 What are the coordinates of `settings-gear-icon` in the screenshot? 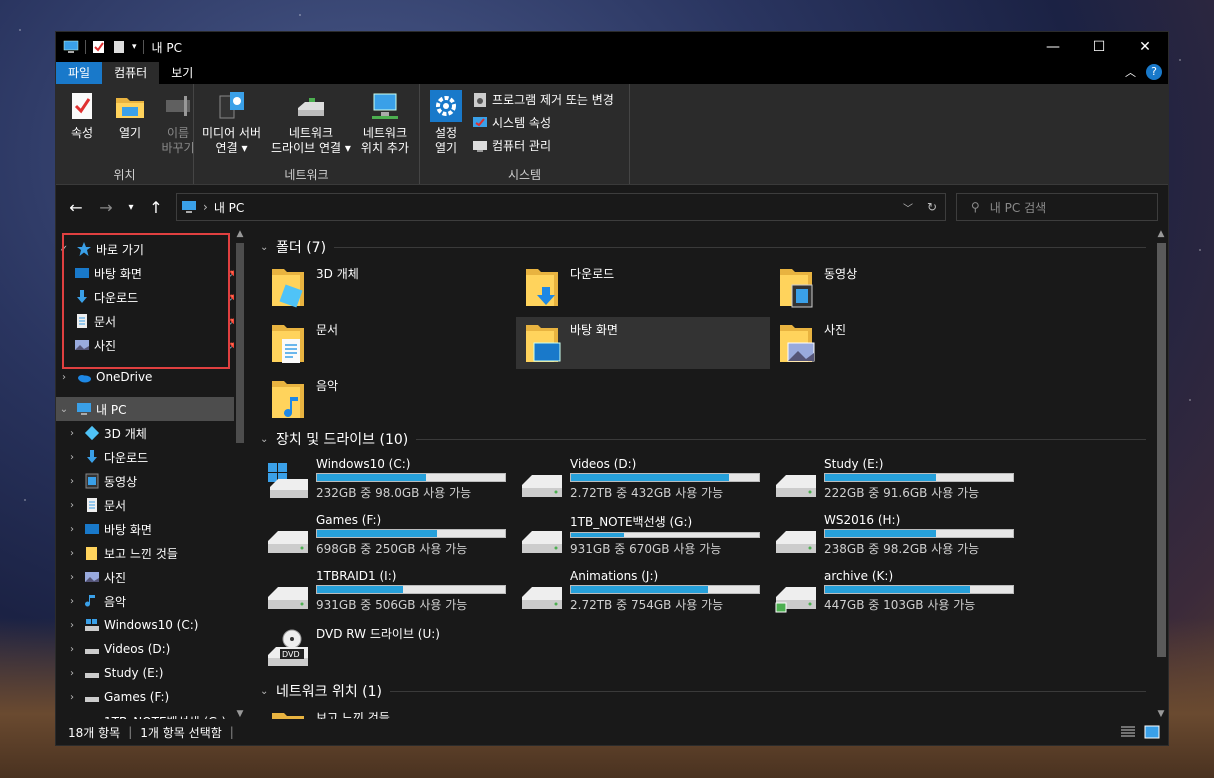 It's located at (446, 106).